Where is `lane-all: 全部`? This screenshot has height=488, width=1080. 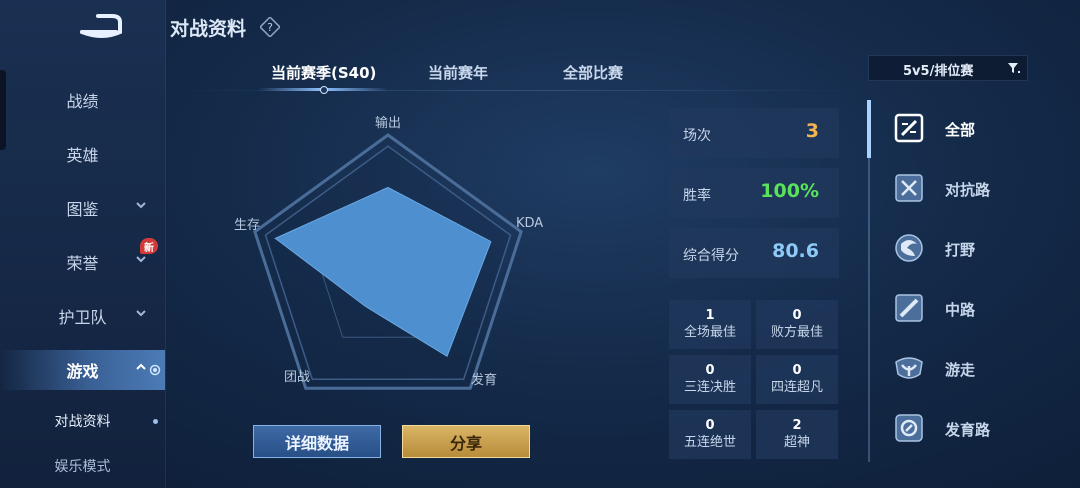 lane-all: 全部 is located at coordinates (978, 130).